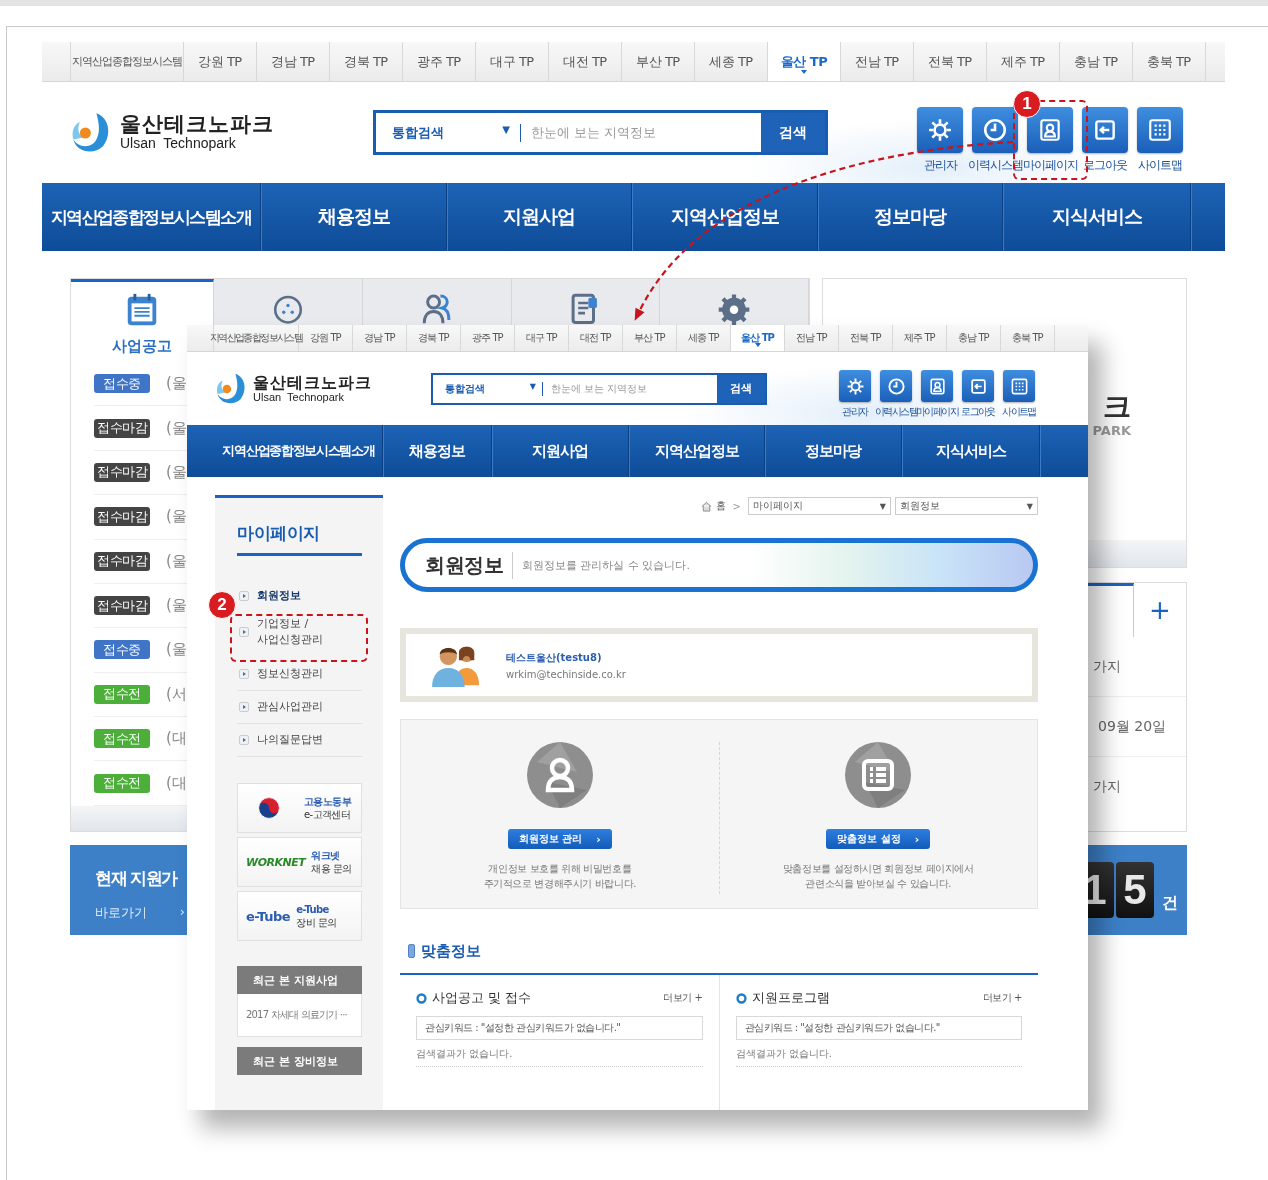 The height and width of the screenshot is (1180, 1268). What do you see at coordinates (819, 506) in the screenshot?
I see `breadcrumb-select: 마이페이지 ▼` at bounding box center [819, 506].